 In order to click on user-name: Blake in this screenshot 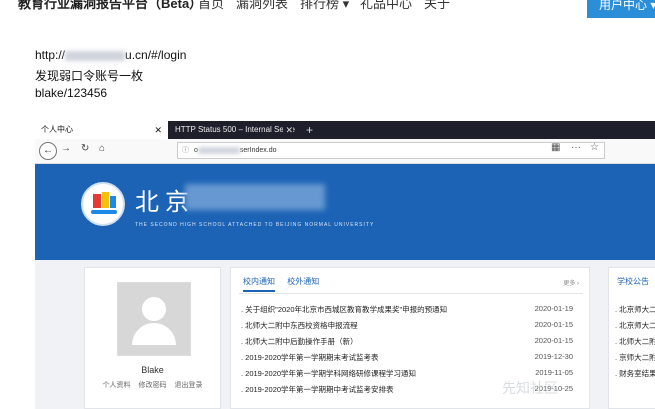, I will do `click(152, 370)`.